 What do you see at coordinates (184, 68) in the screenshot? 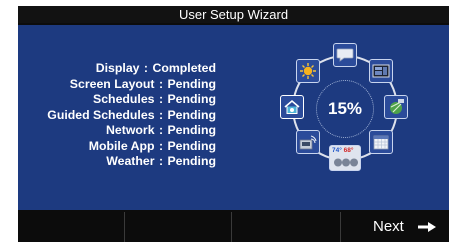
I see `step-status: Completed` at bounding box center [184, 68].